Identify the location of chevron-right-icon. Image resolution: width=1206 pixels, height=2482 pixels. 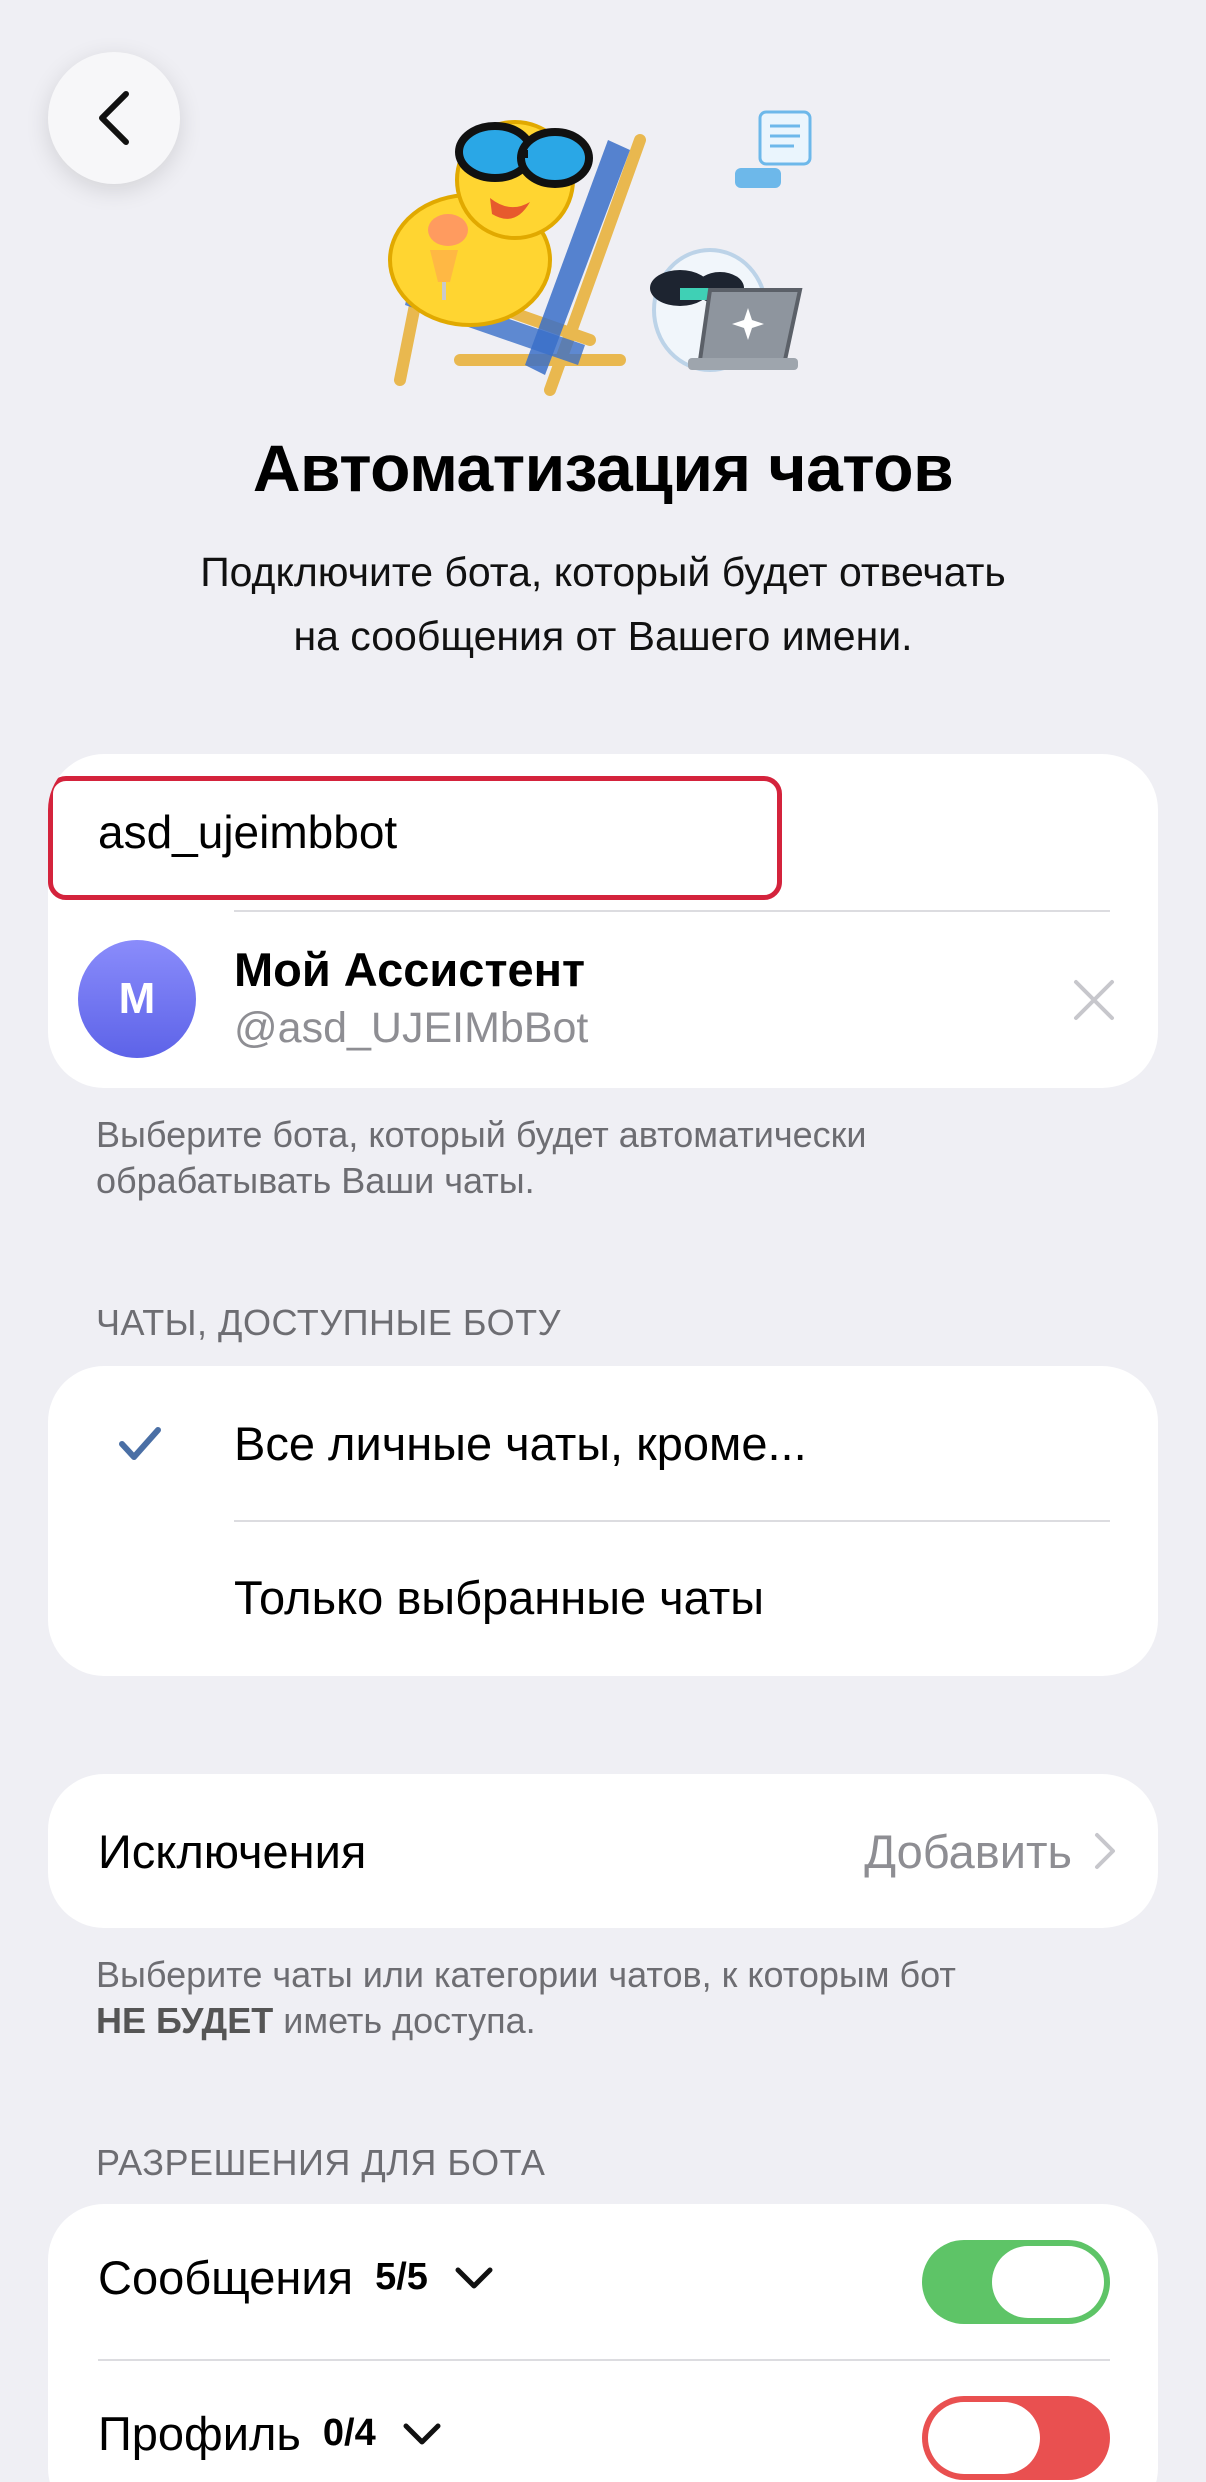
(1105, 1851).